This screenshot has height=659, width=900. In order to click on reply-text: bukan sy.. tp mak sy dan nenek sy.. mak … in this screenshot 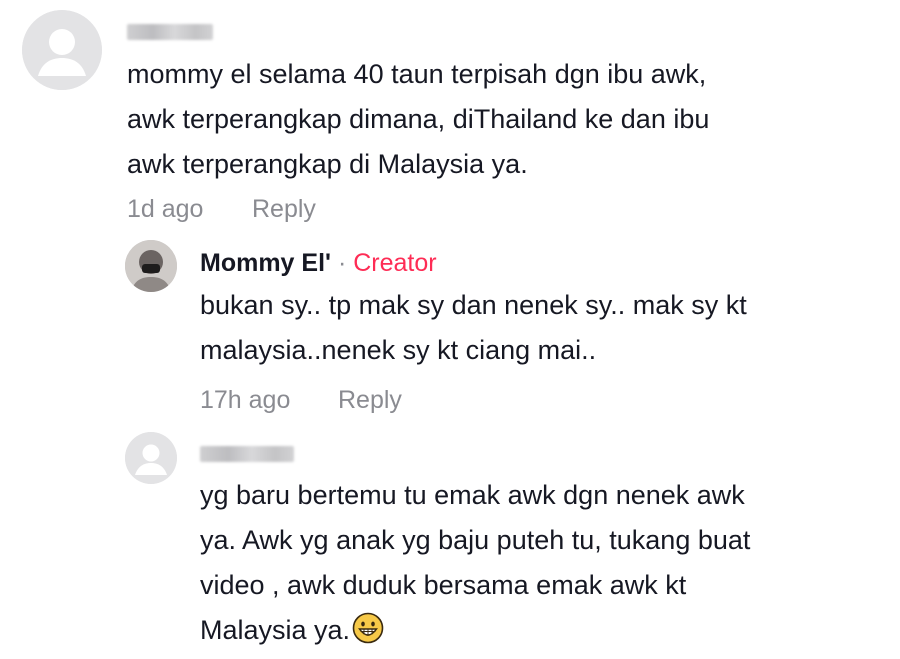, I will do `click(473, 327)`.